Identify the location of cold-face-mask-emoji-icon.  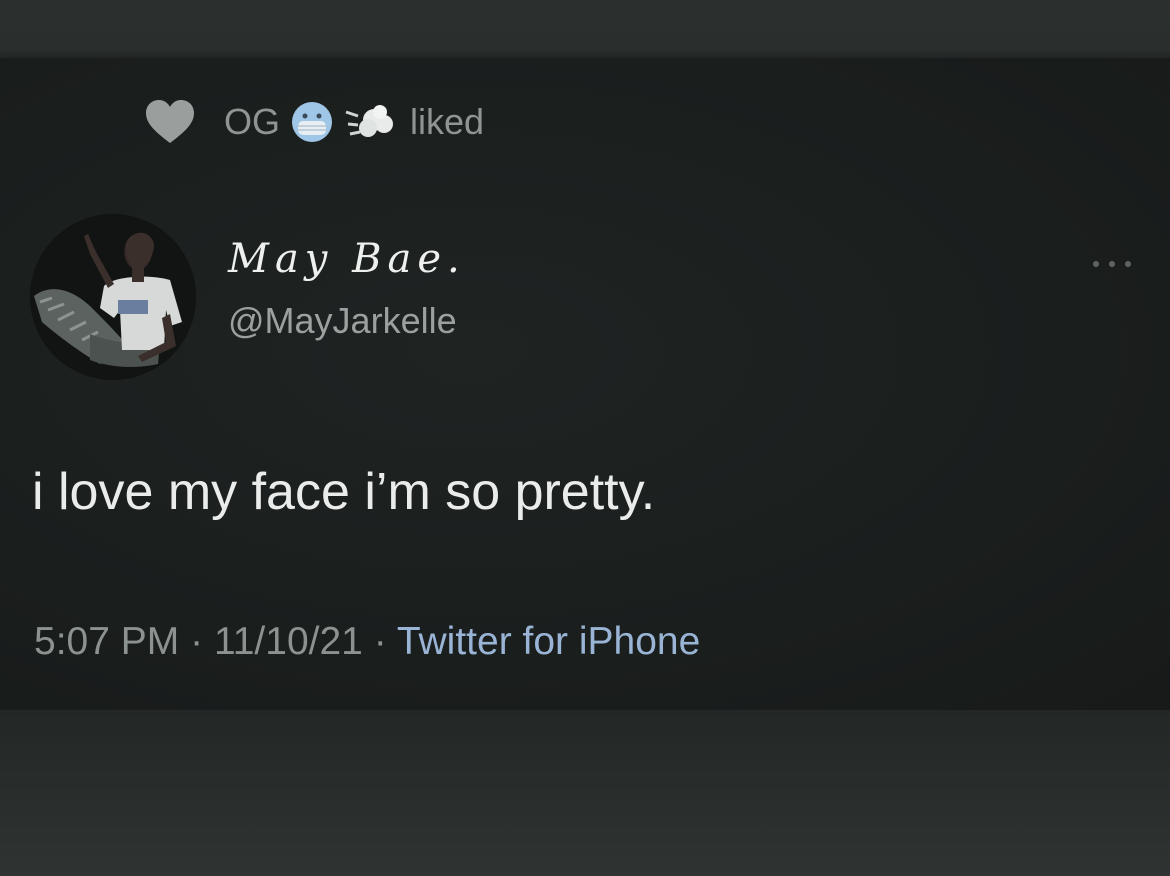
(312, 122).